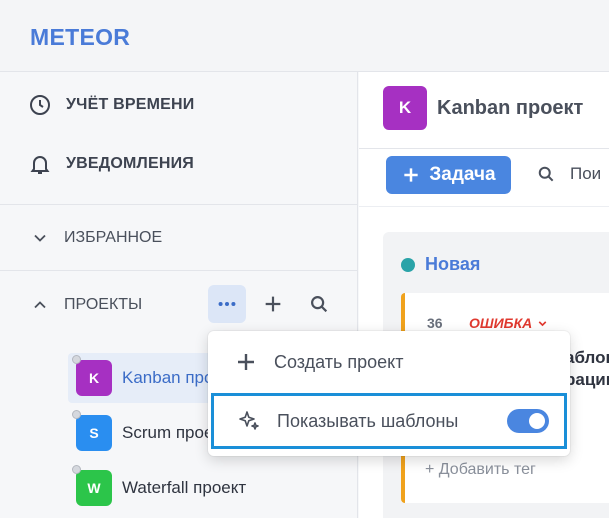 Image resolution: width=609 pixels, height=518 pixels. I want to click on column-status-dot, so click(408, 264).